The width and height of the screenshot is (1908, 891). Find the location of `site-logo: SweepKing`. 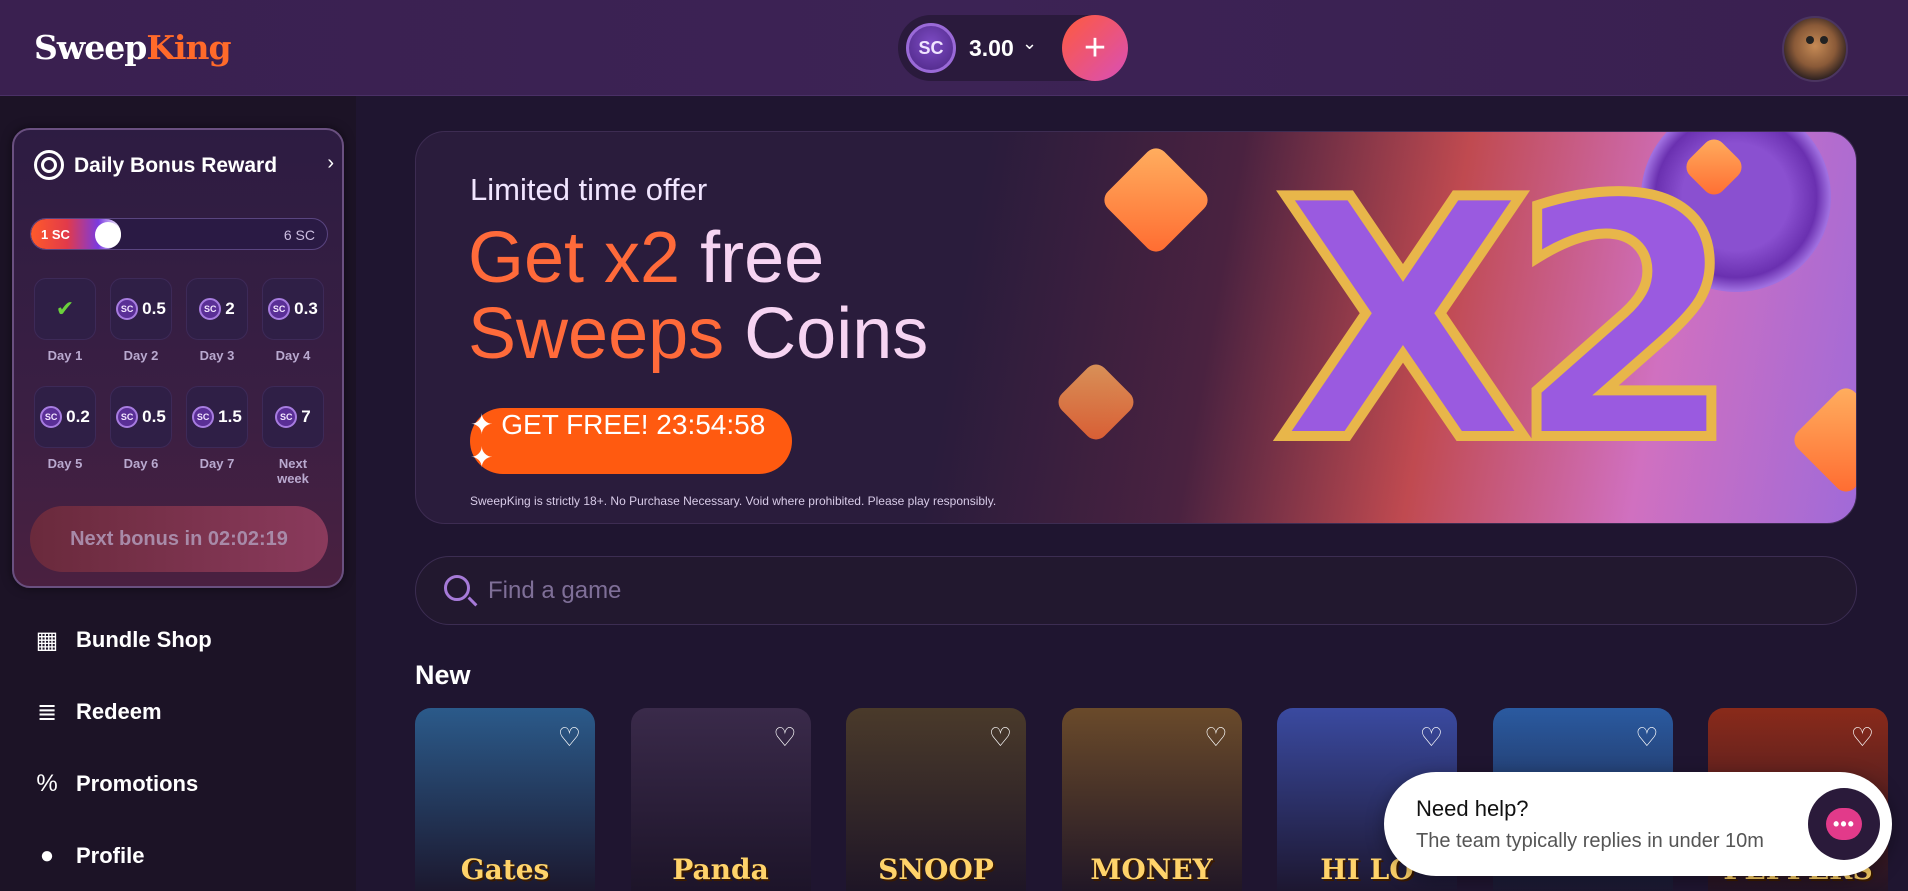

site-logo: SweepKing is located at coordinates (133, 47).